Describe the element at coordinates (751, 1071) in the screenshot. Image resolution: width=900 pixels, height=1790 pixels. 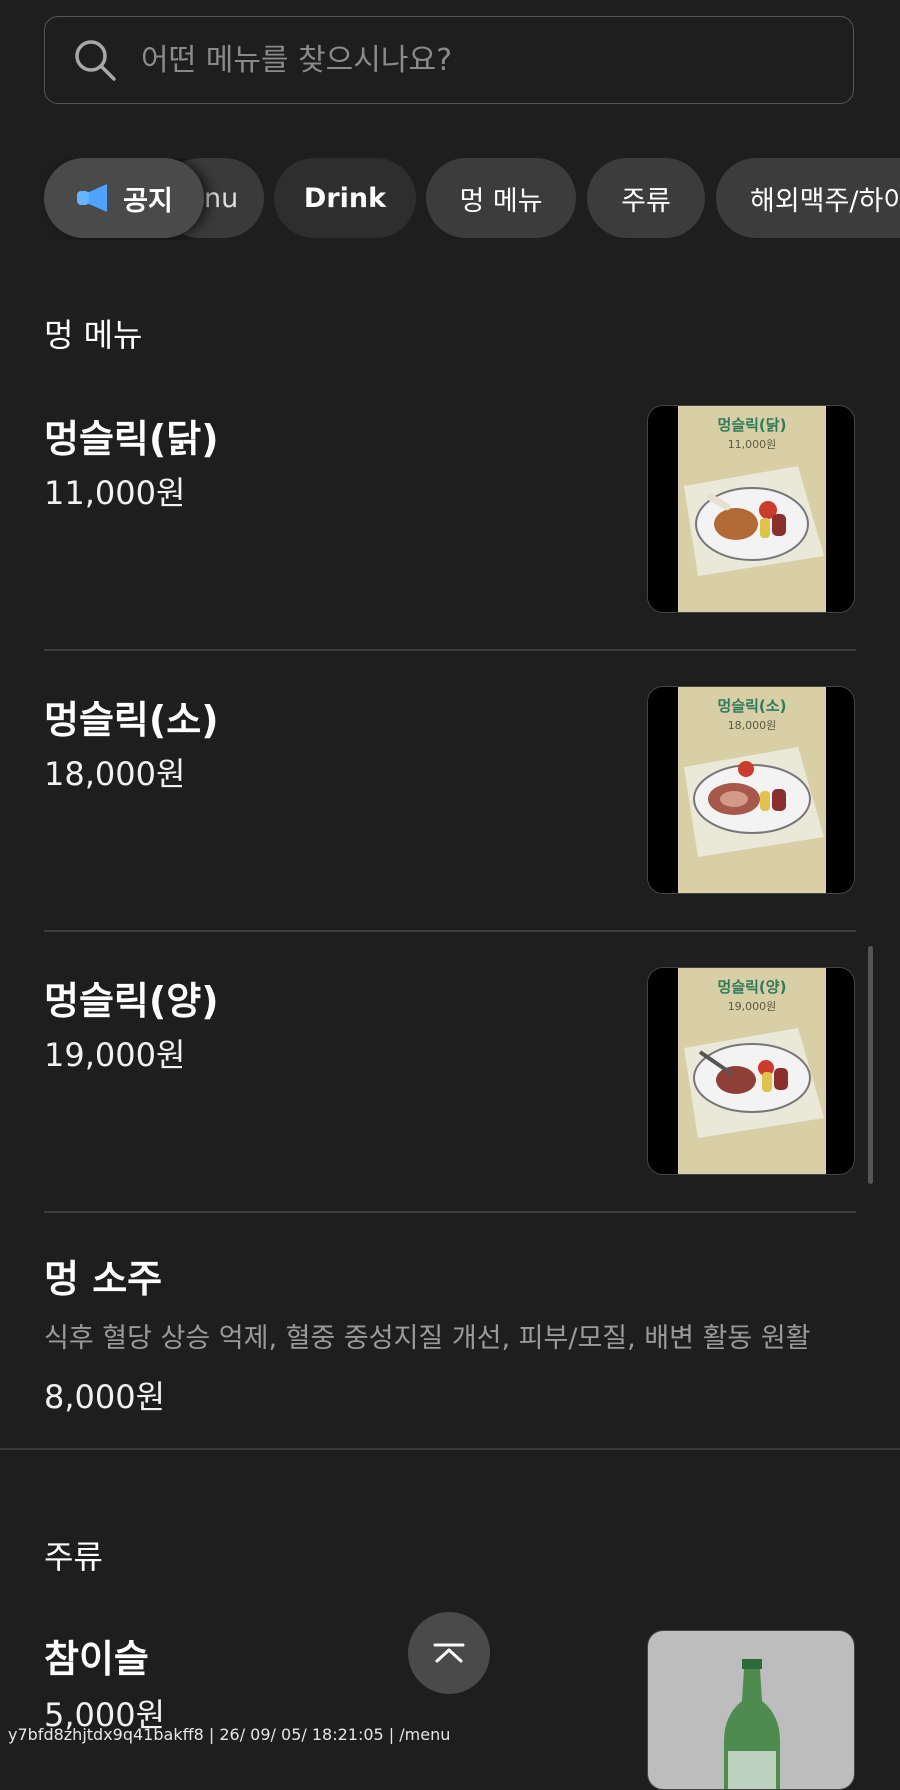
I see `item-image: 멍슬릭(양) 19,000원` at that location.